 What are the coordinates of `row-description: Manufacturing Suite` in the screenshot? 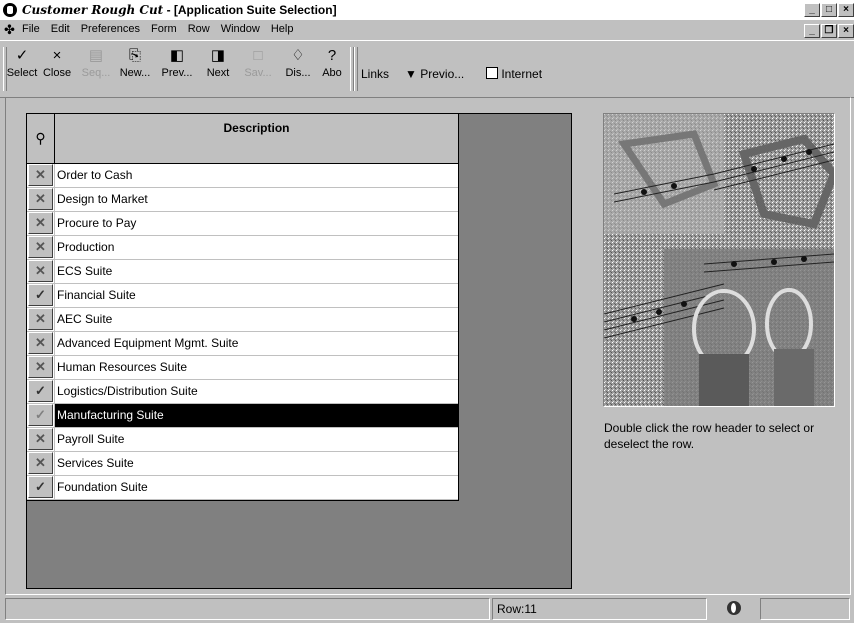 It's located at (256, 415).